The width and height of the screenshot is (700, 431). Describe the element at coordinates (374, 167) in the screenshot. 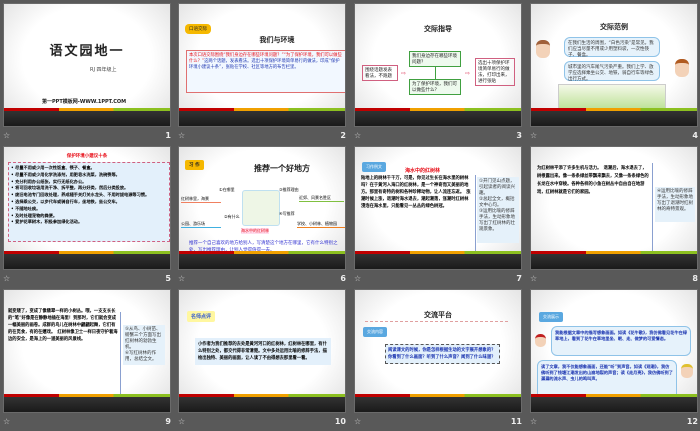

I see `slide-tag: 习作例文` at that location.